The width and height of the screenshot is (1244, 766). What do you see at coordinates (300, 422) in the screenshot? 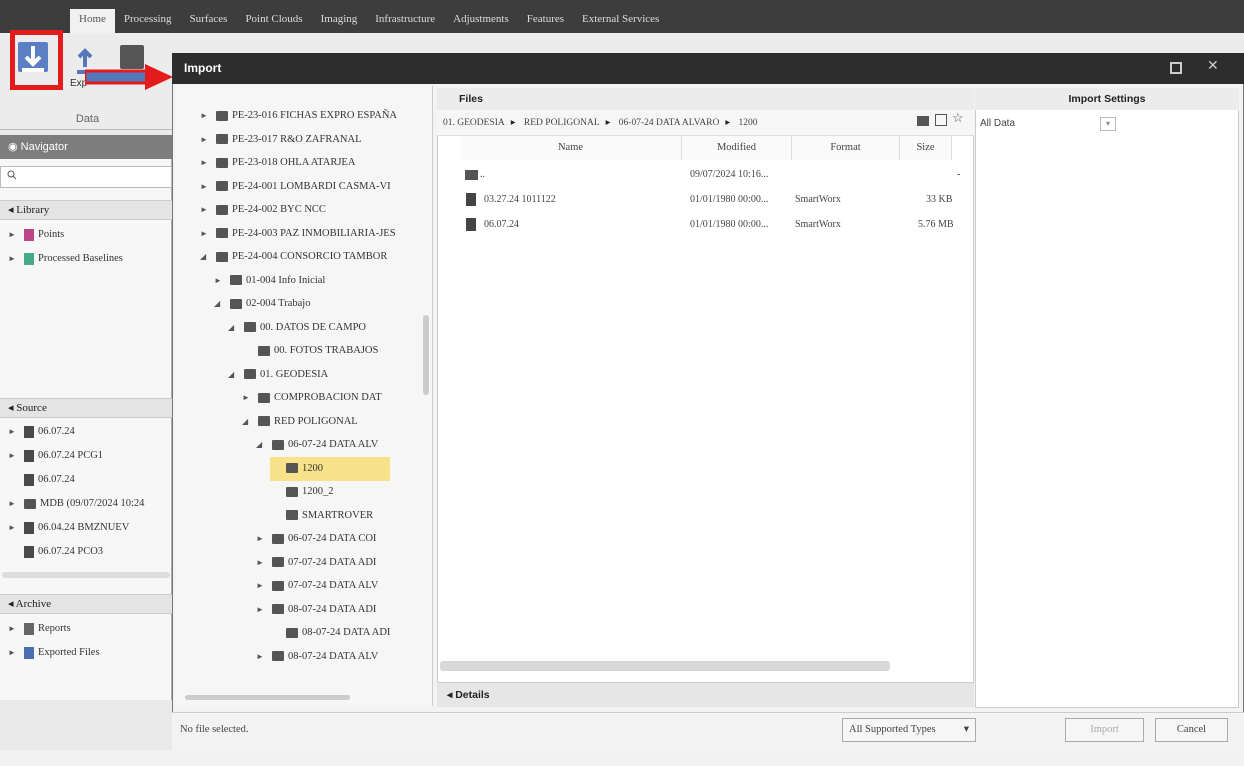
I see `tree-item: ◢ RED POLIGONAL` at bounding box center [300, 422].